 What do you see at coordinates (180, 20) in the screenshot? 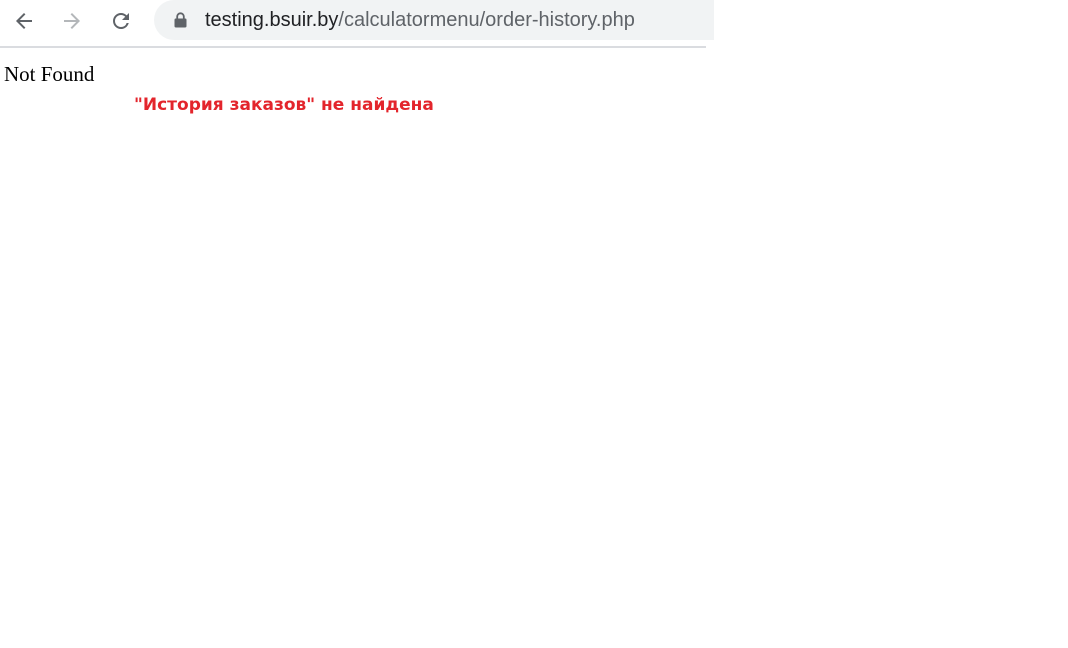
I see `lock-icon` at bounding box center [180, 20].